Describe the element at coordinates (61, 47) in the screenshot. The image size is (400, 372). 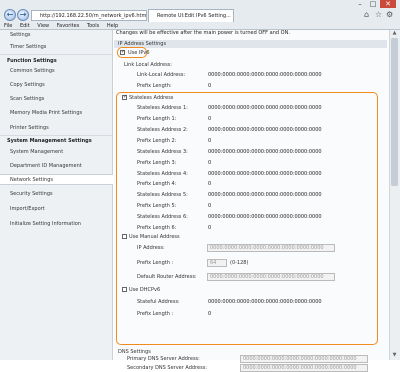
I see `sidebar-item-timer-settings: Timer Settings` at that location.